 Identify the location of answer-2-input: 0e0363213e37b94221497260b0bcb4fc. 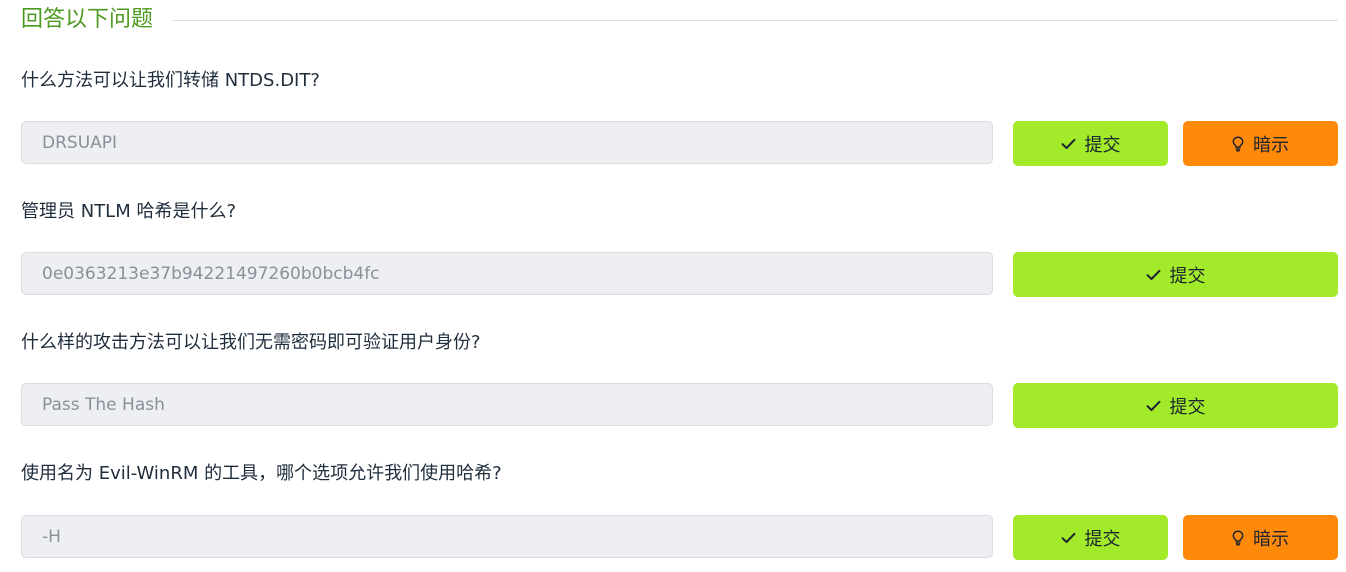
(507, 273).